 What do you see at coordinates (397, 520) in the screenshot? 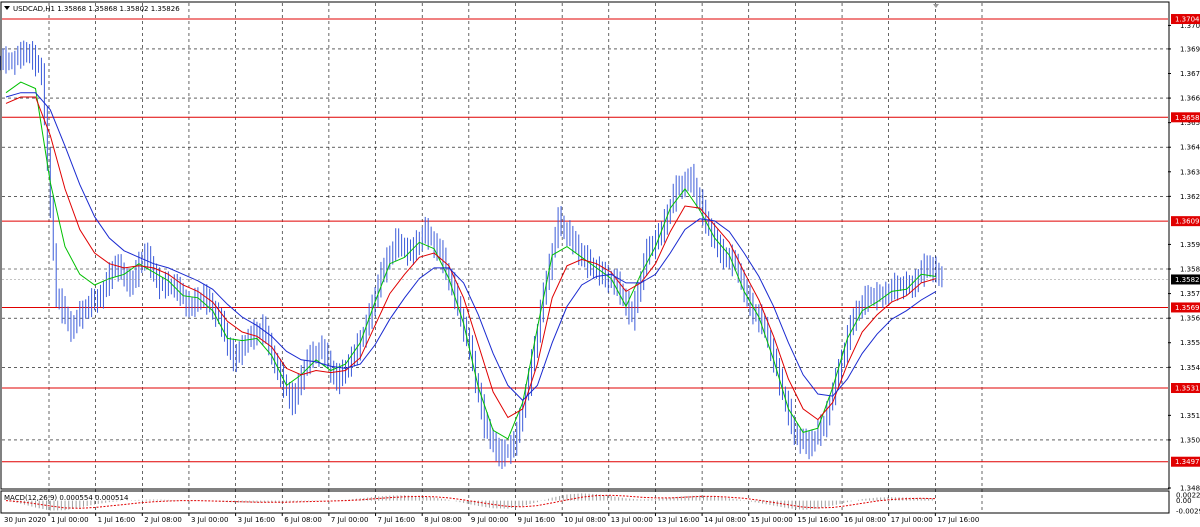
I see `time-label: 7 Jul 16:00` at bounding box center [397, 520].